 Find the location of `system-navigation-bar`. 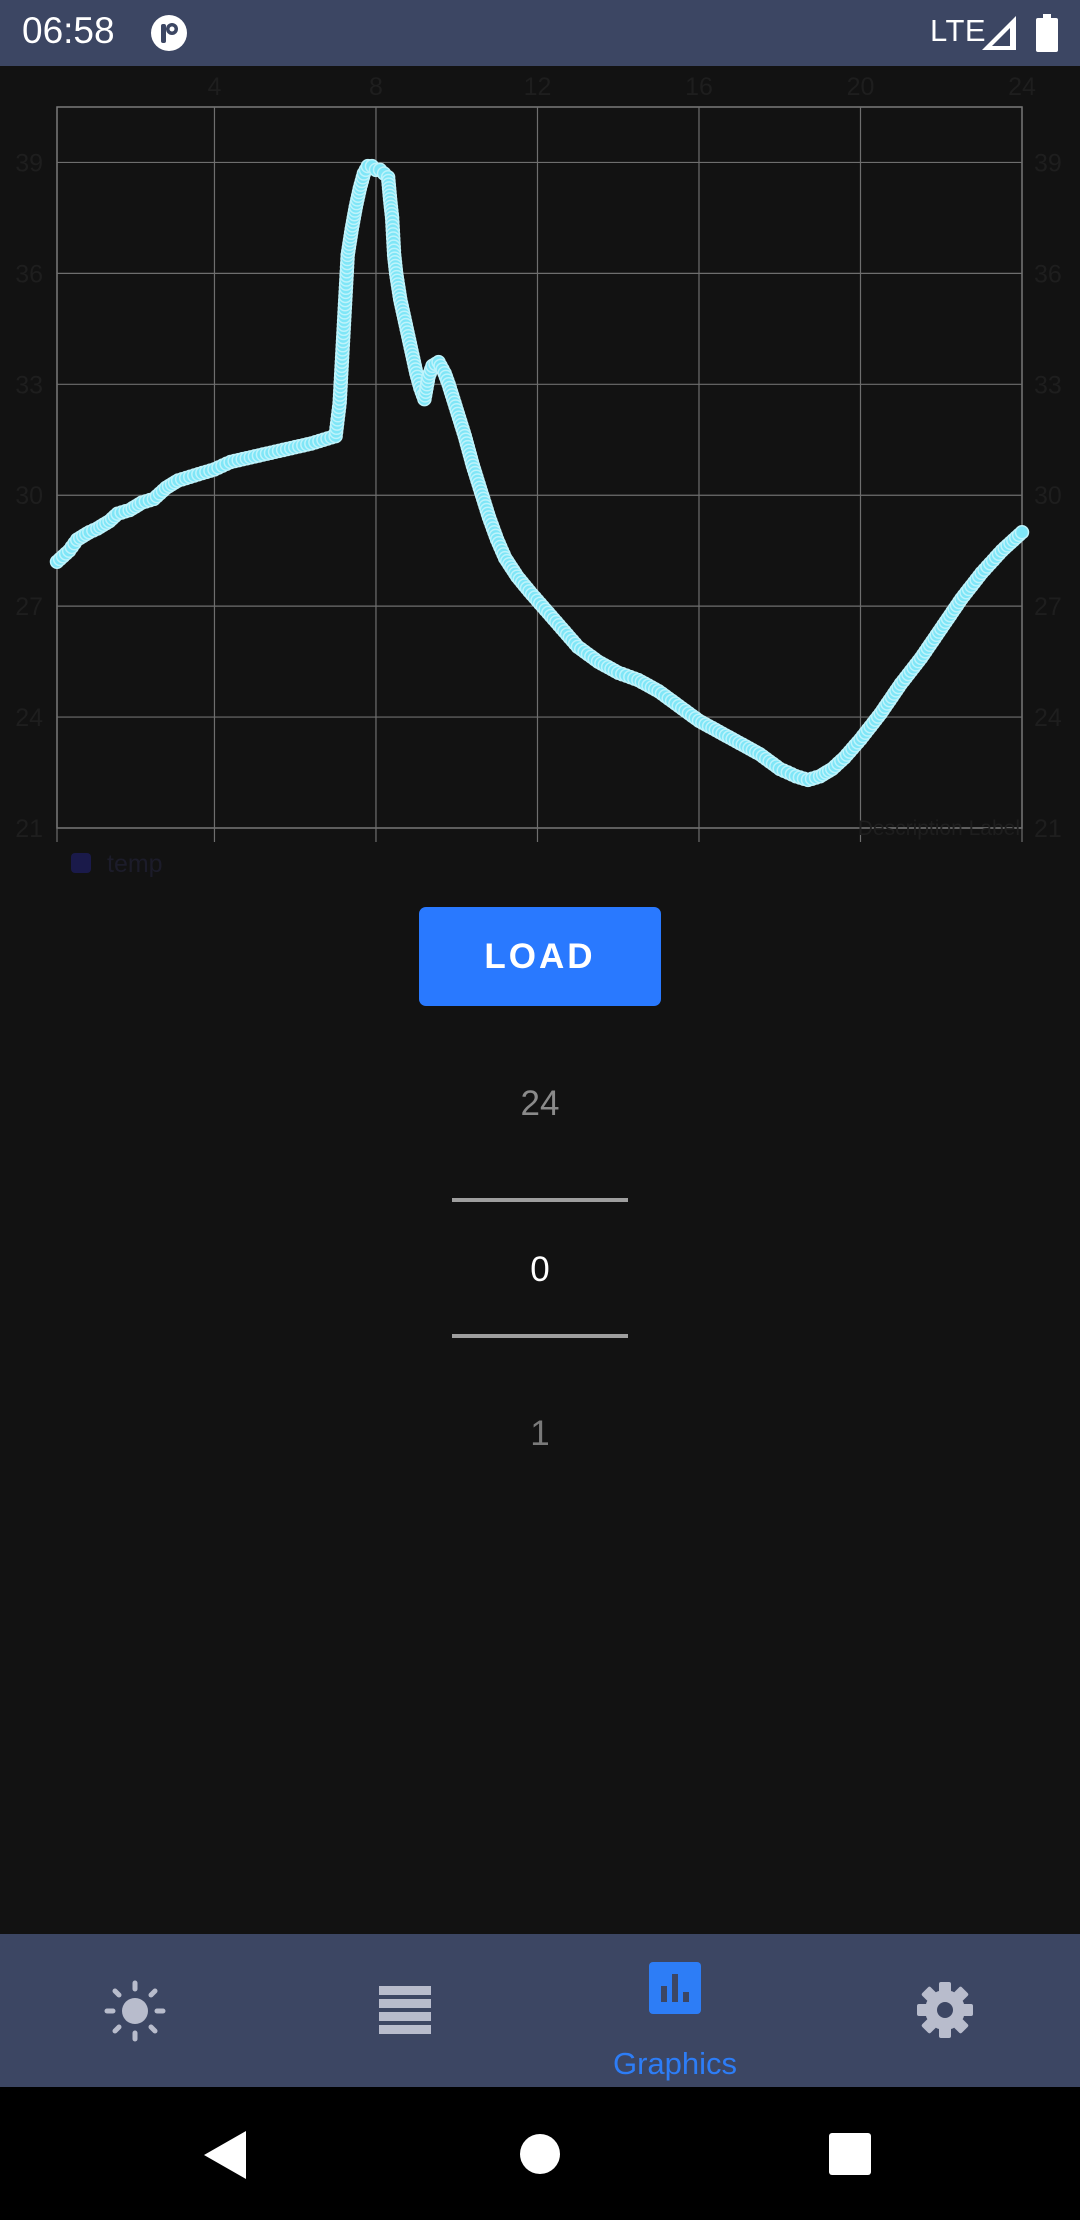

system-navigation-bar is located at coordinates (540, 2153).